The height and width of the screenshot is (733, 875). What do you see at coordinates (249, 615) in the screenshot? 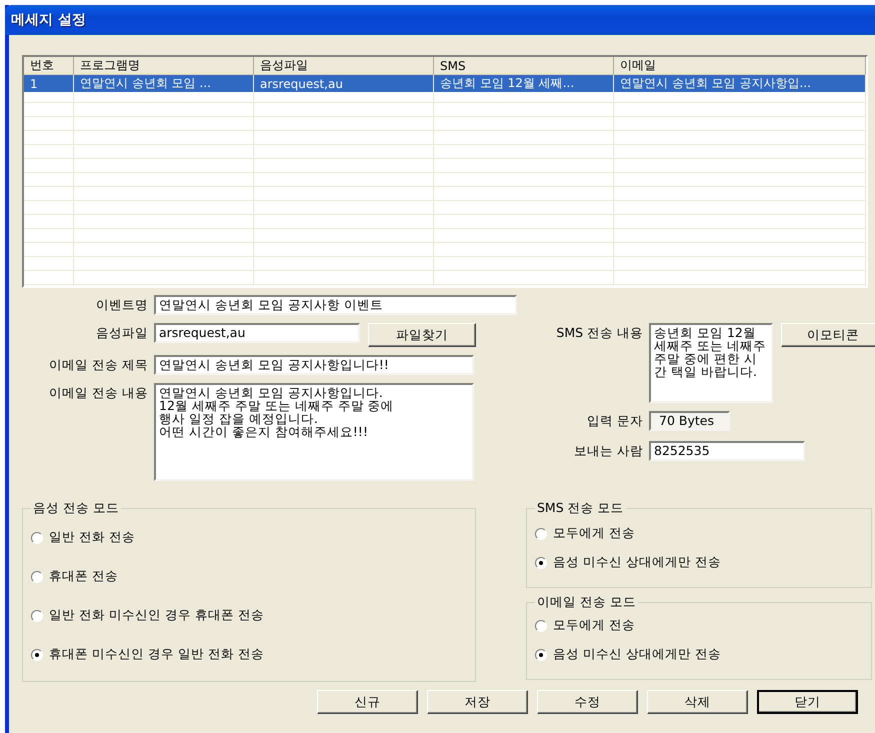
I see `radio-option: 일반 전화 미수신인 경우 휴대폰 전송` at bounding box center [249, 615].